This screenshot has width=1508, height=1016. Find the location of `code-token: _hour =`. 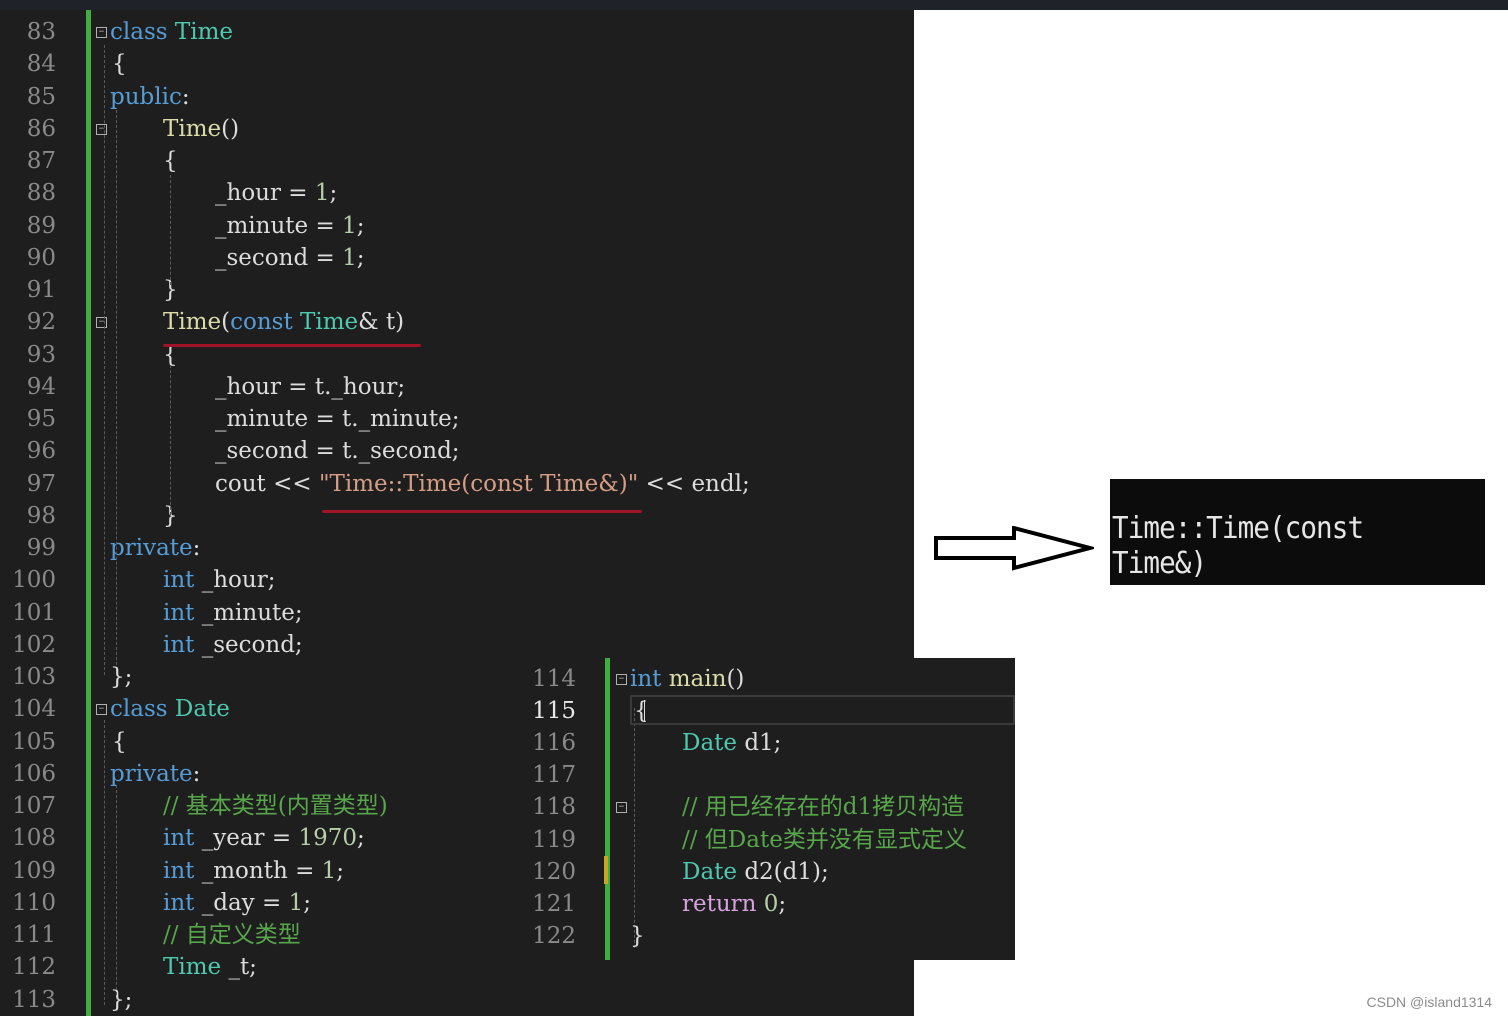

code-token: _hour = is located at coordinates (265, 193).